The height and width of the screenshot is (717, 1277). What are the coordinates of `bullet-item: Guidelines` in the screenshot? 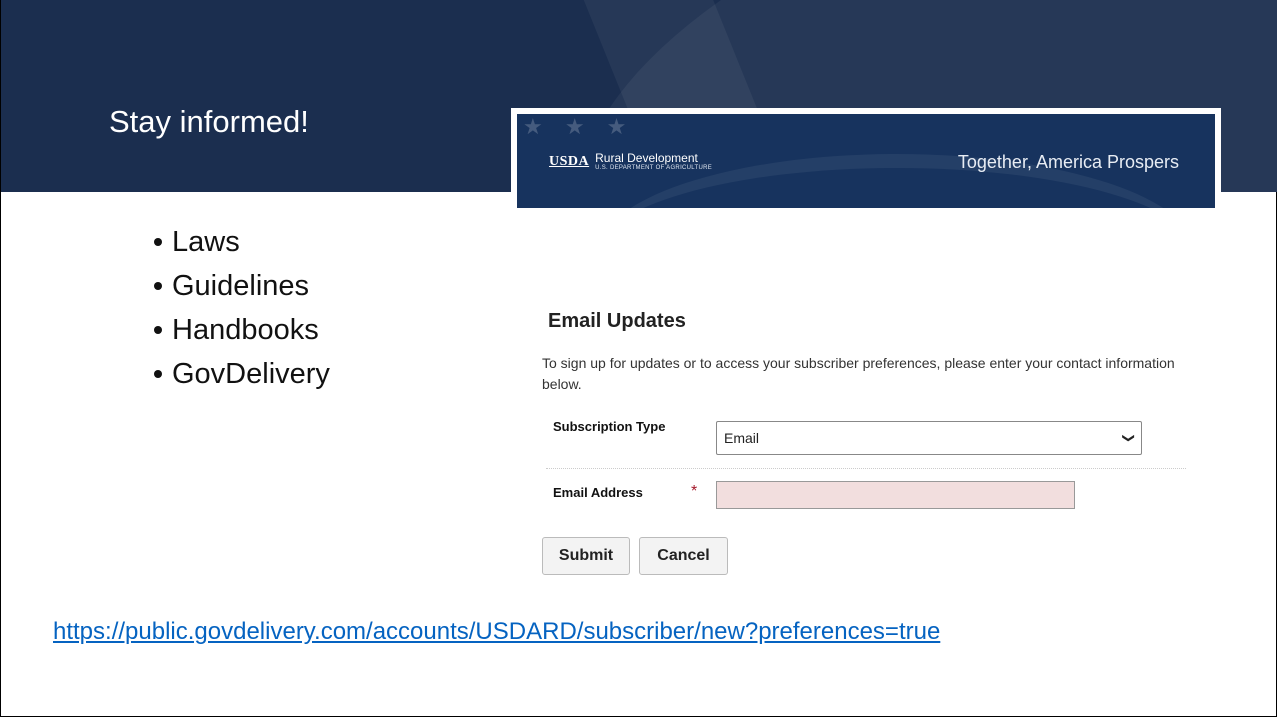 It's located at (242, 286).